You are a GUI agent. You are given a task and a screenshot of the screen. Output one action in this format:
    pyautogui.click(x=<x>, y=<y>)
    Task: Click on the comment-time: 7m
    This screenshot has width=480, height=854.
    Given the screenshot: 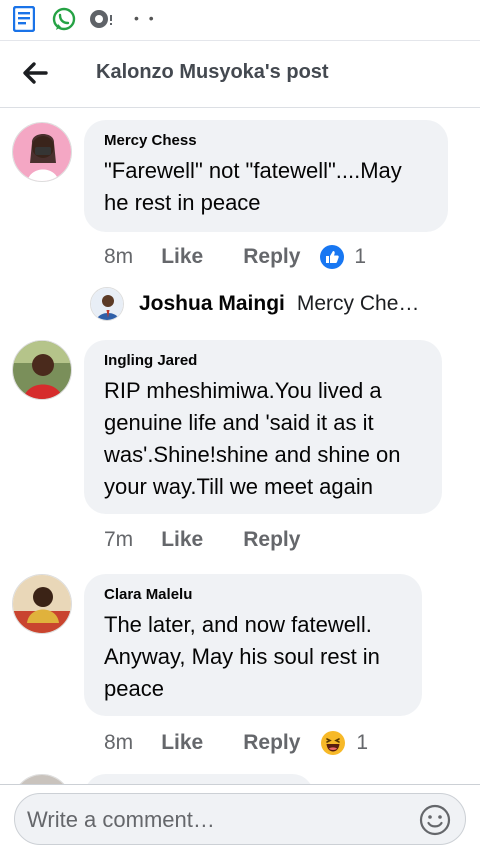 What is the action you would take?
    pyautogui.click(x=118, y=540)
    